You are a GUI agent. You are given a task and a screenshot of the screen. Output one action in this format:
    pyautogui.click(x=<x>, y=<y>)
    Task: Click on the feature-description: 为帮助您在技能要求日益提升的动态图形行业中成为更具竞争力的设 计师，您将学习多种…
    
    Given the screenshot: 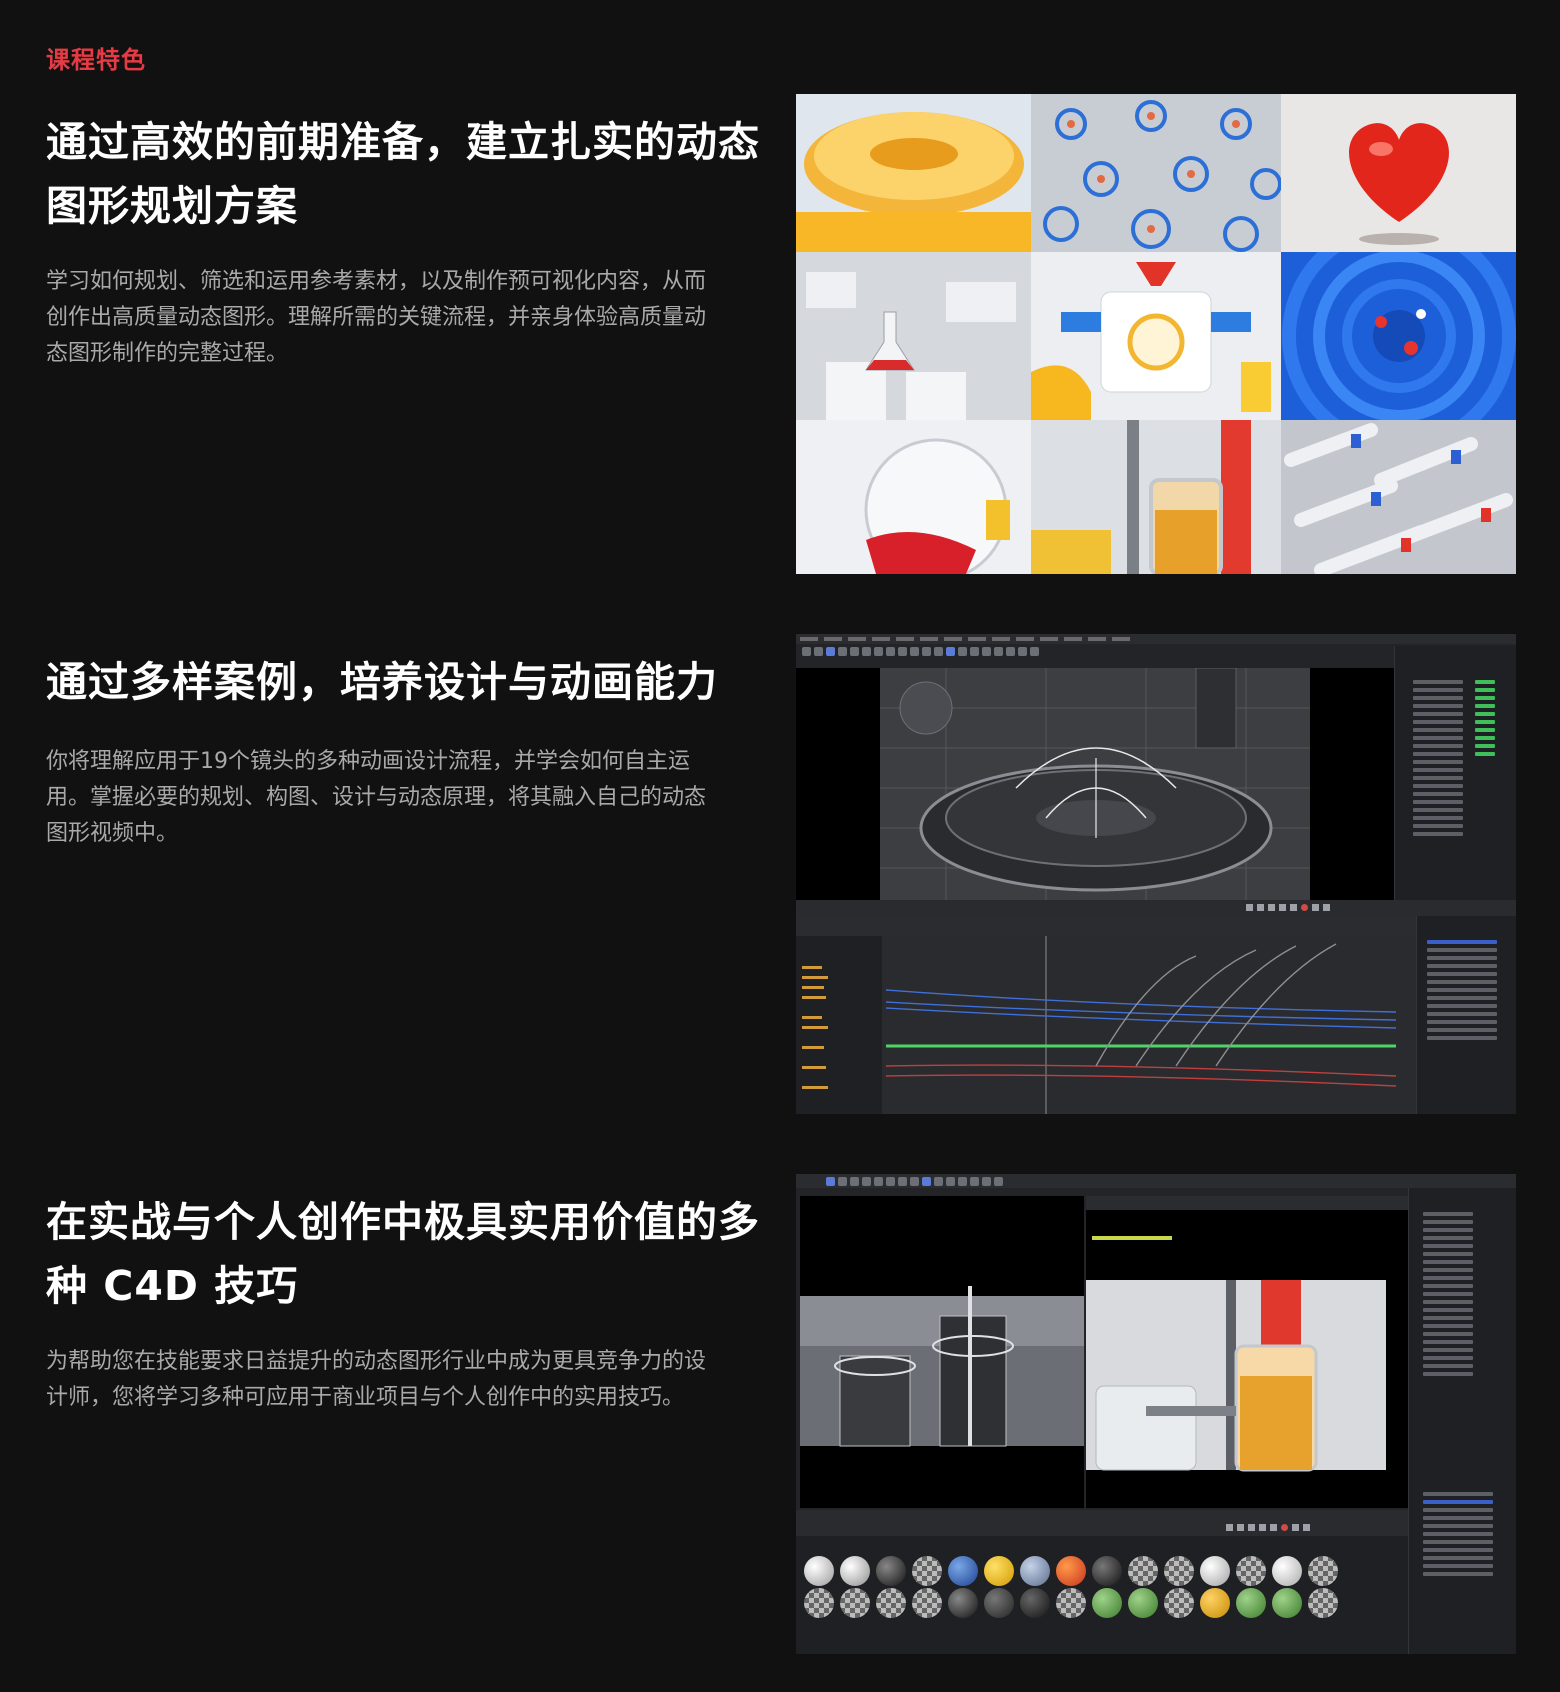 What is the action you would take?
    pyautogui.click(x=406, y=1380)
    